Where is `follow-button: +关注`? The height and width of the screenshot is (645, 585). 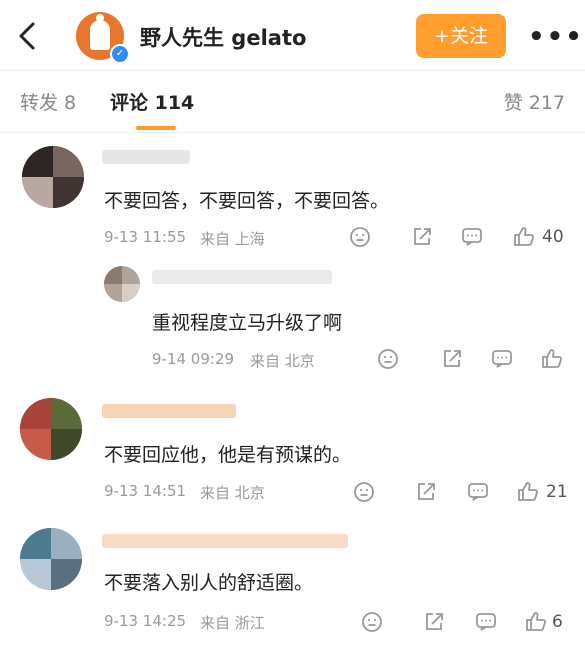
follow-button: +关注 is located at coordinates (461, 36).